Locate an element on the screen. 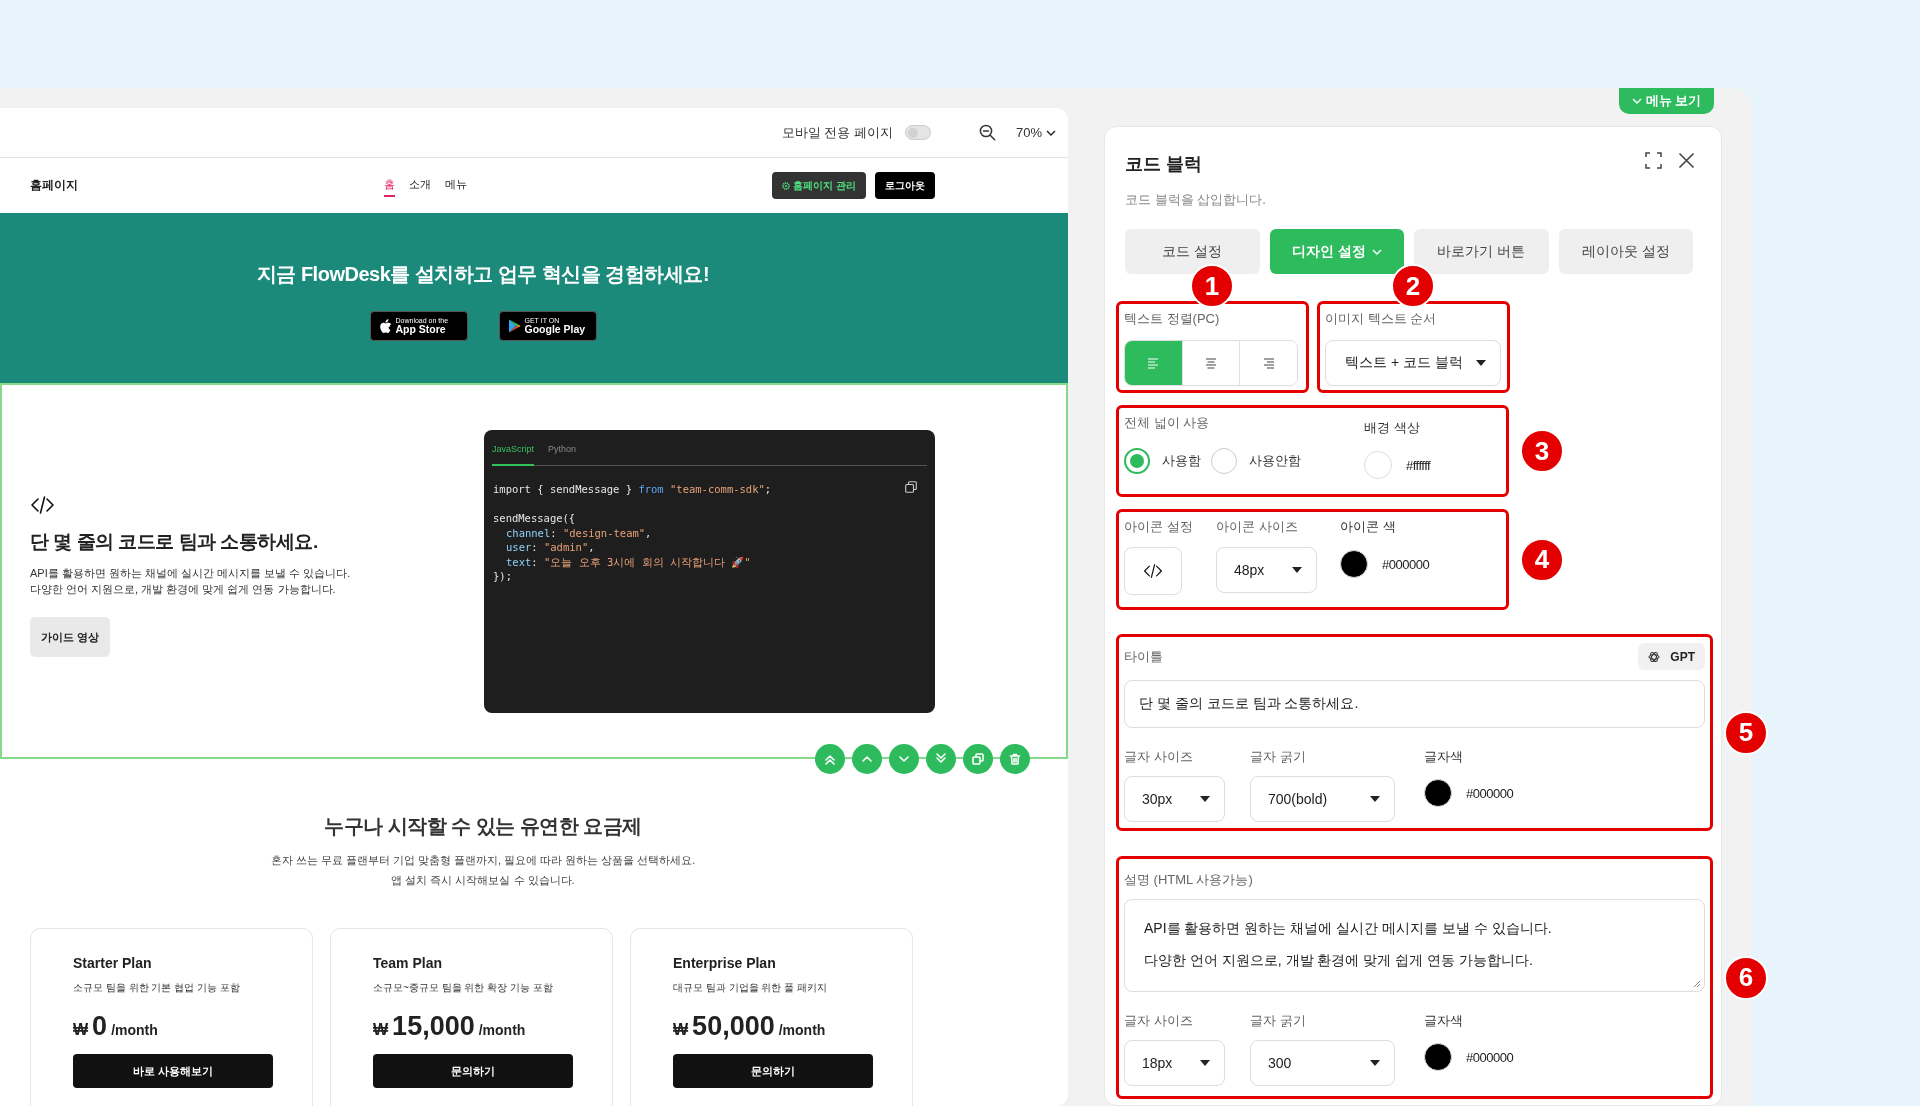 This screenshot has height=1106, width=1920. field-label: 전체 넓이 사용 is located at coordinates (1167, 423).